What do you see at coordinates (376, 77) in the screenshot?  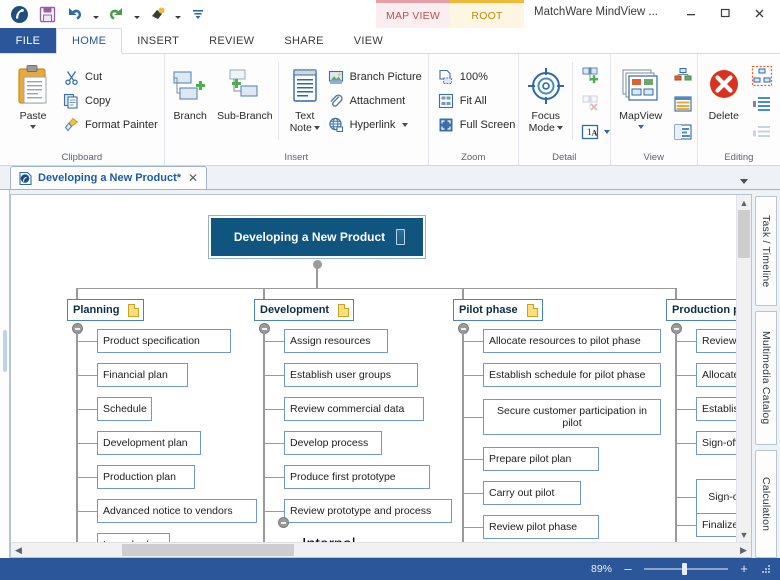 I see `branch-picture-button: Branch Picture` at bounding box center [376, 77].